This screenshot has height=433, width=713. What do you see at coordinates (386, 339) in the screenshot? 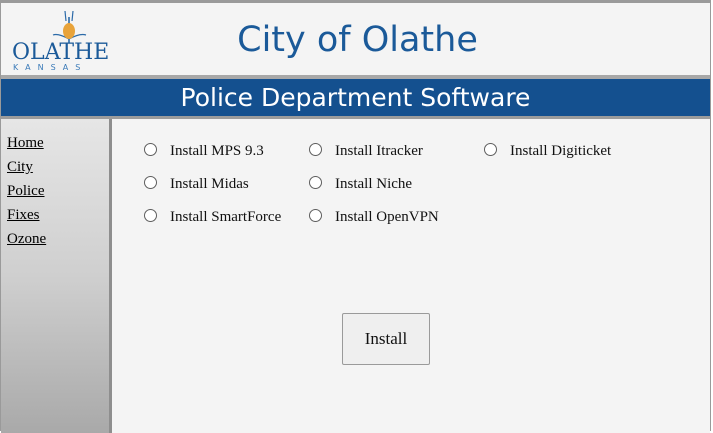
I see `install-button: Install` at bounding box center [386, 339].